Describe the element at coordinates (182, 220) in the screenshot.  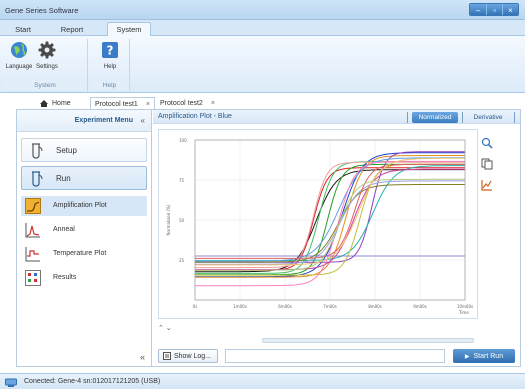
I see `y-tick-label: 50` at that location.